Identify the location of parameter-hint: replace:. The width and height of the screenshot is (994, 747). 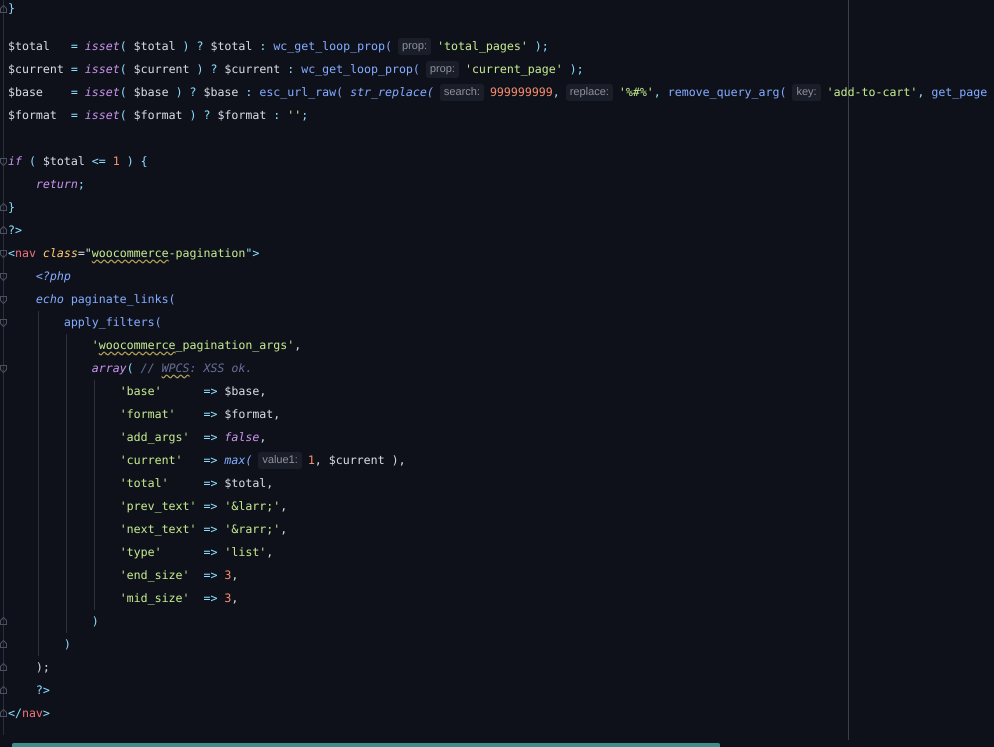
(589, 92).